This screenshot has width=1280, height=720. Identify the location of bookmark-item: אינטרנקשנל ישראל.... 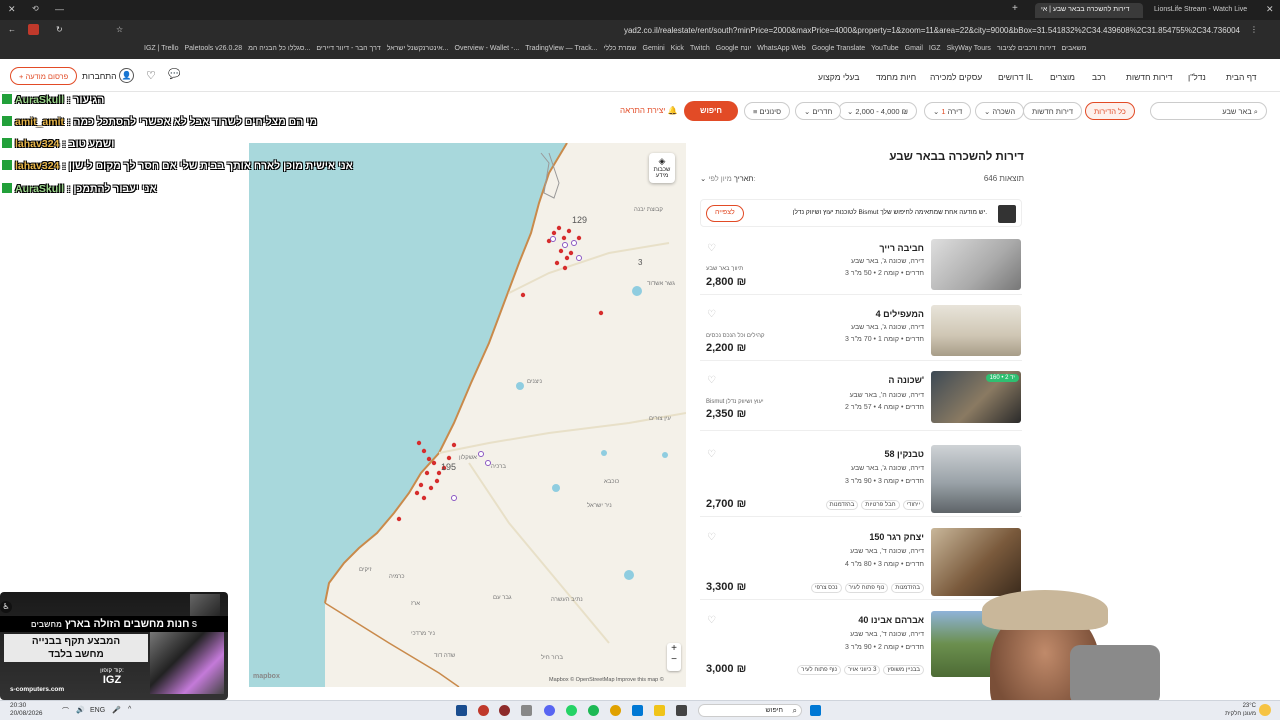
(418, 48).